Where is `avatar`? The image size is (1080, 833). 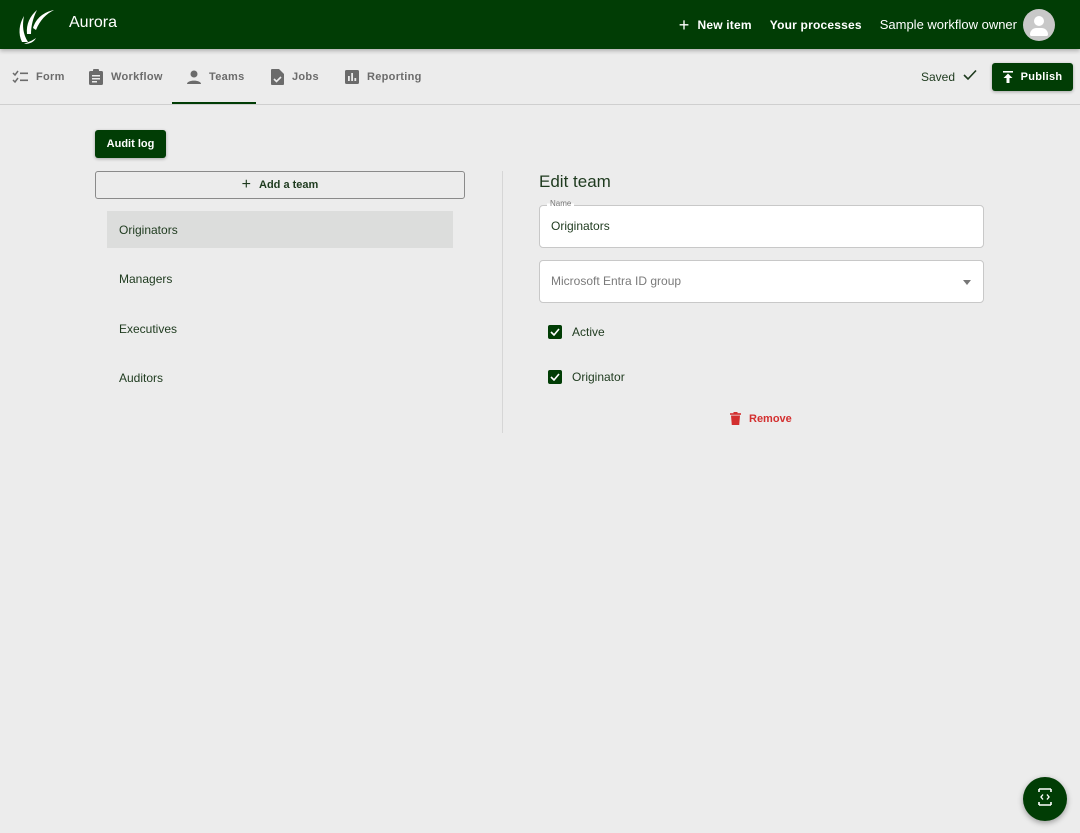 avatar is located at coordinates (1039, 24).